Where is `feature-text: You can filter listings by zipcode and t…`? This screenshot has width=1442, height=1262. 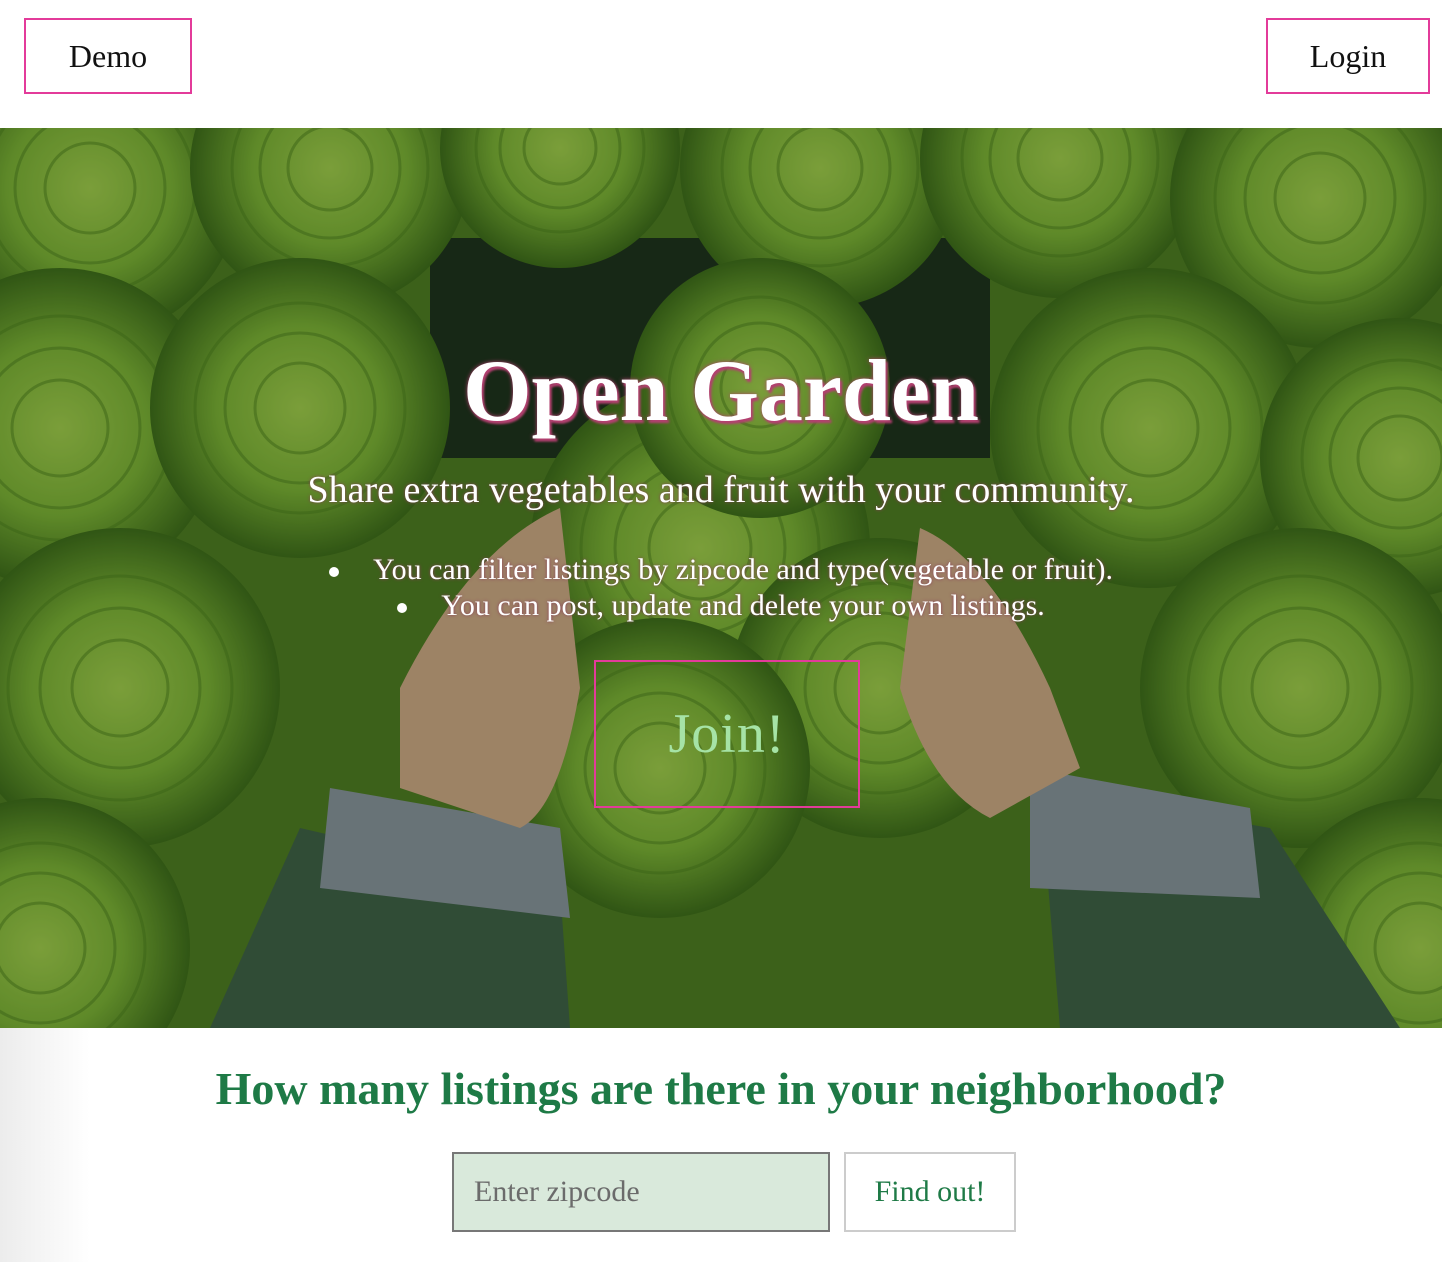 feature-text: You can filter listings by zipcode and t… is located at coordinates (743, 569).